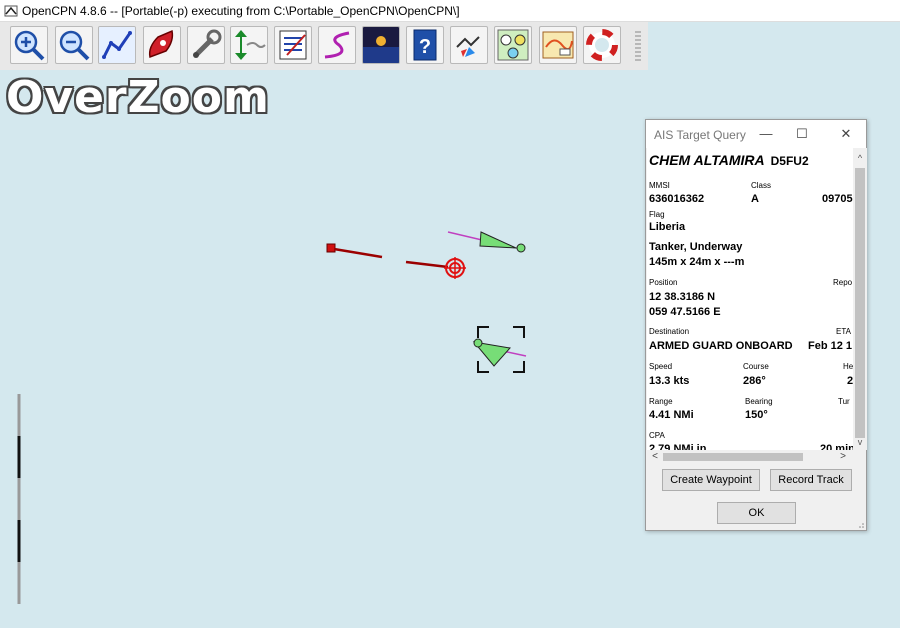 The height and width of the screenshot is (628, 900). Describe the element at coordinates (667, 227) in the screenshot. I see `flag-value: Liberia` at that location.